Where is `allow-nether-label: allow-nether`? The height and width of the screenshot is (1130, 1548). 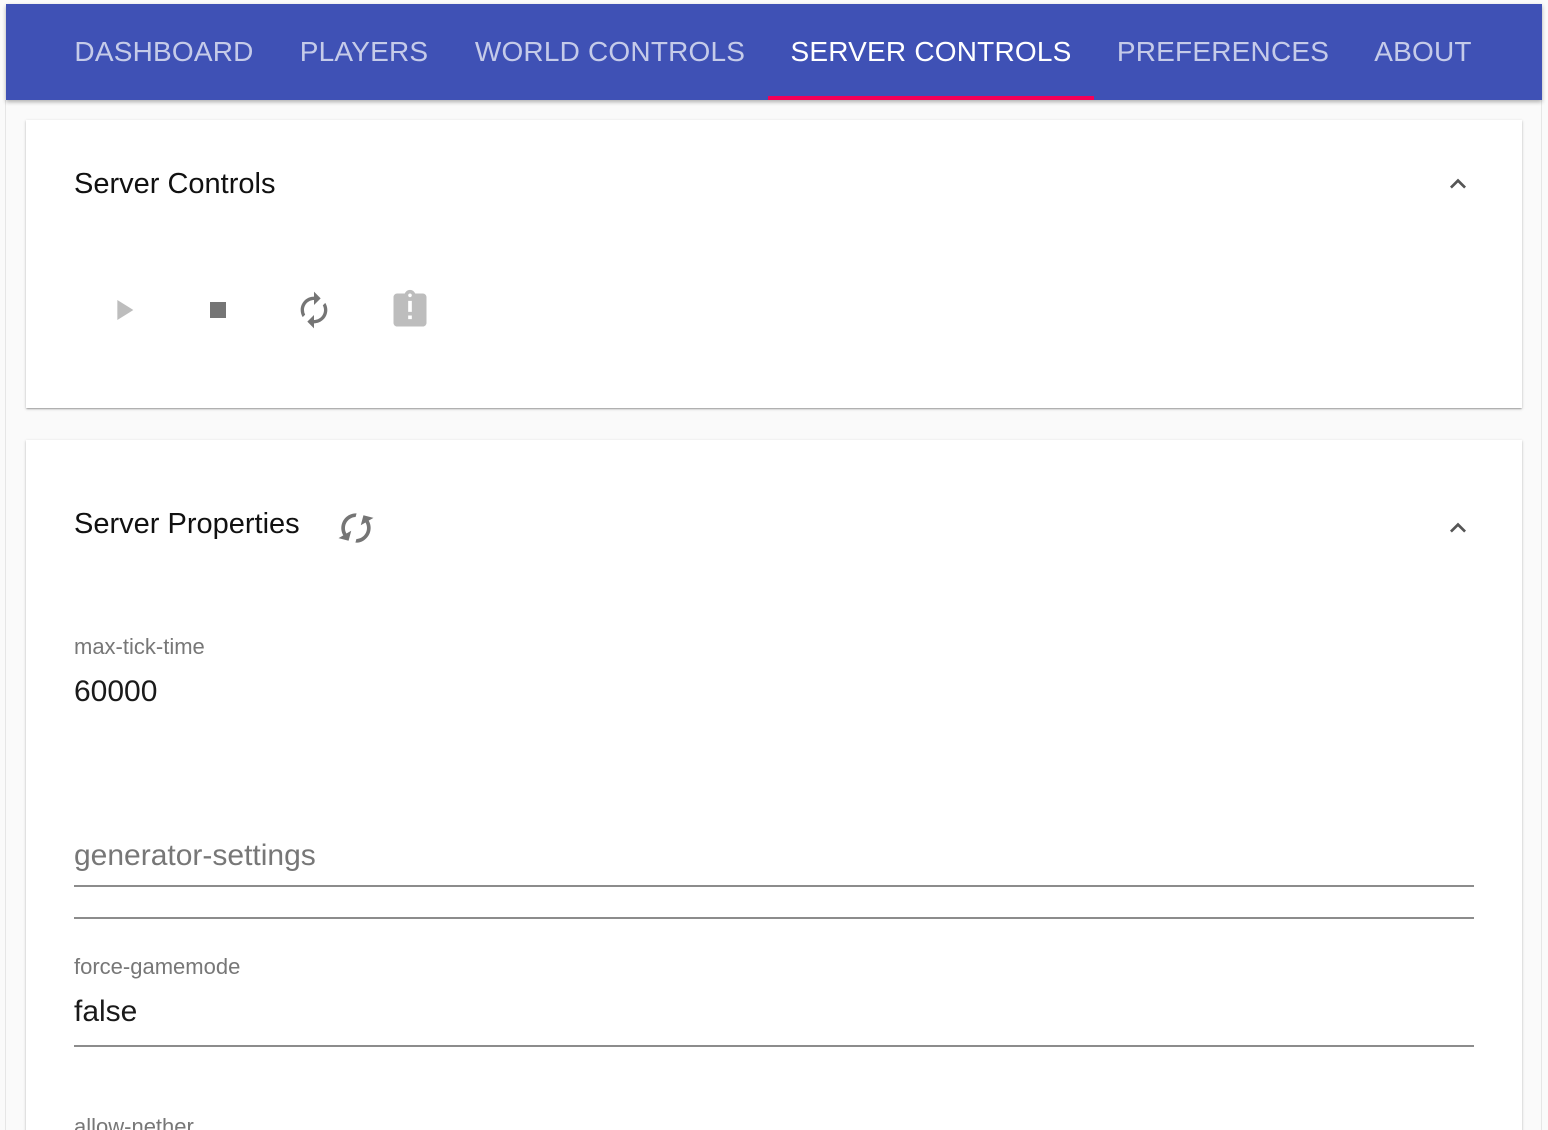
allow-nether-label: allow-nether is located at coordinates (134, 1122).